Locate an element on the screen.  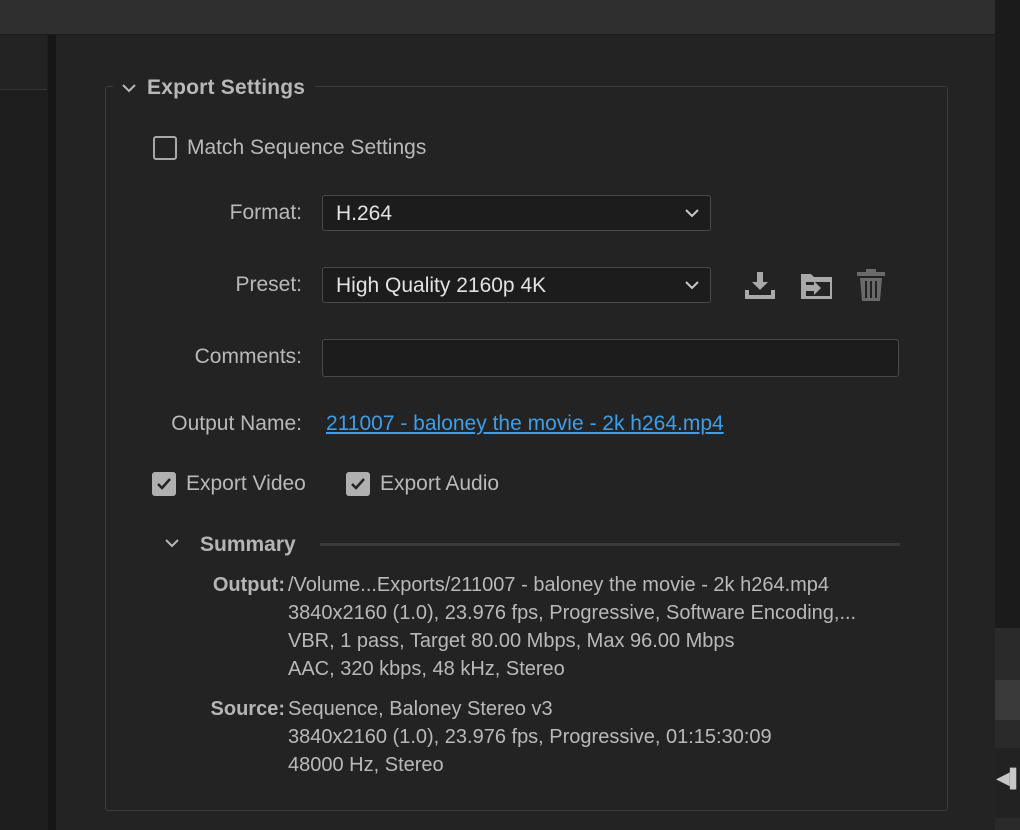
right-edge-slider is located at coordinates (1007, 700).